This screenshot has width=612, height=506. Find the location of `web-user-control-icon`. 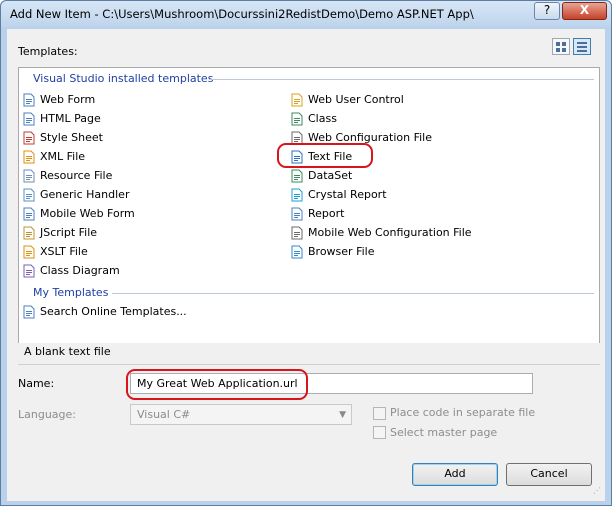

web-user-control-icon is located at coordinates (297, 100).